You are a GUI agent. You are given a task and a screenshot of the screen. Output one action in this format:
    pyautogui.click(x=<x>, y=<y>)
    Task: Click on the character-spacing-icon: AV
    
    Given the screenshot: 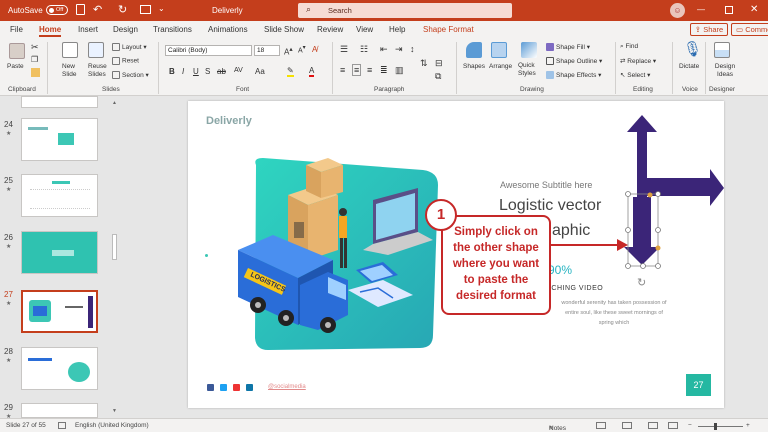 What is the action you would take?
    pyautogui.click(x=238, y=70)
    